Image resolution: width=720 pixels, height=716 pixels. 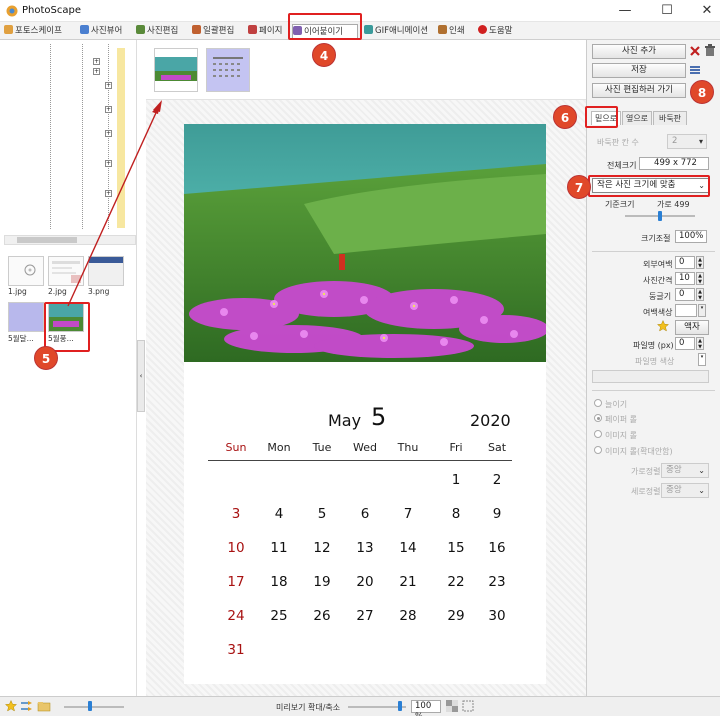 I want to click on outer-margin-label: 외부여백, so click(x=658, y=264).